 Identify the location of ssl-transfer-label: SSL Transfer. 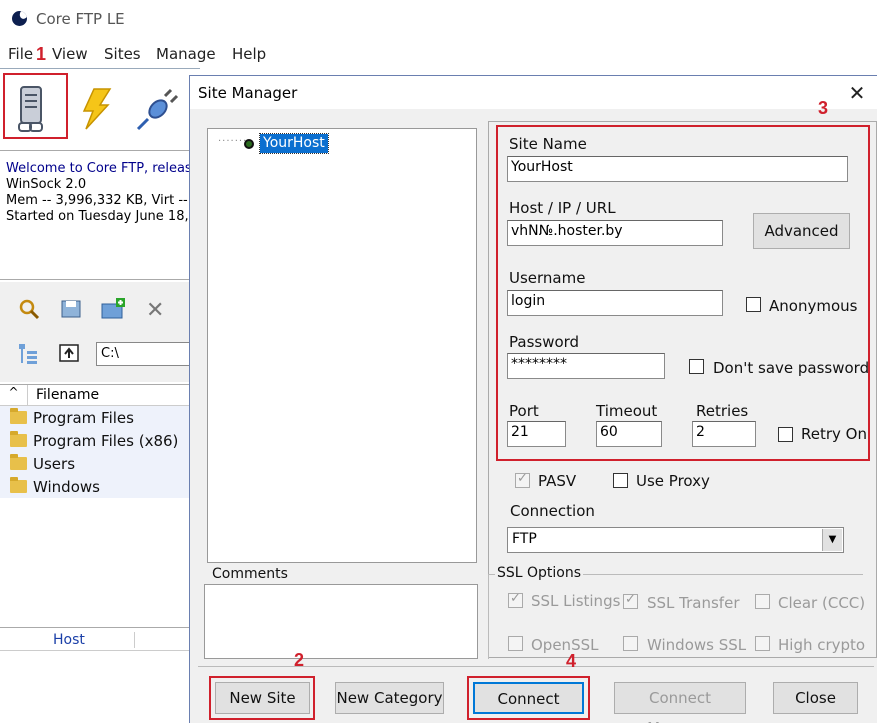
(693, 603).